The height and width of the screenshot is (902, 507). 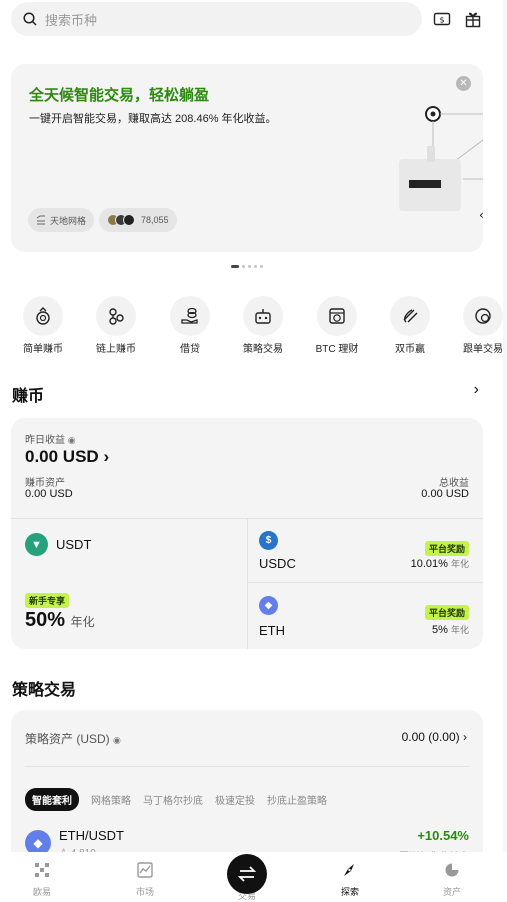 I want to click on shortcut-row: 简单赚币 链上赚币 借贷 策略交易 BTC 理财 双币赢 跟单交易, so click(x=253, y=326).